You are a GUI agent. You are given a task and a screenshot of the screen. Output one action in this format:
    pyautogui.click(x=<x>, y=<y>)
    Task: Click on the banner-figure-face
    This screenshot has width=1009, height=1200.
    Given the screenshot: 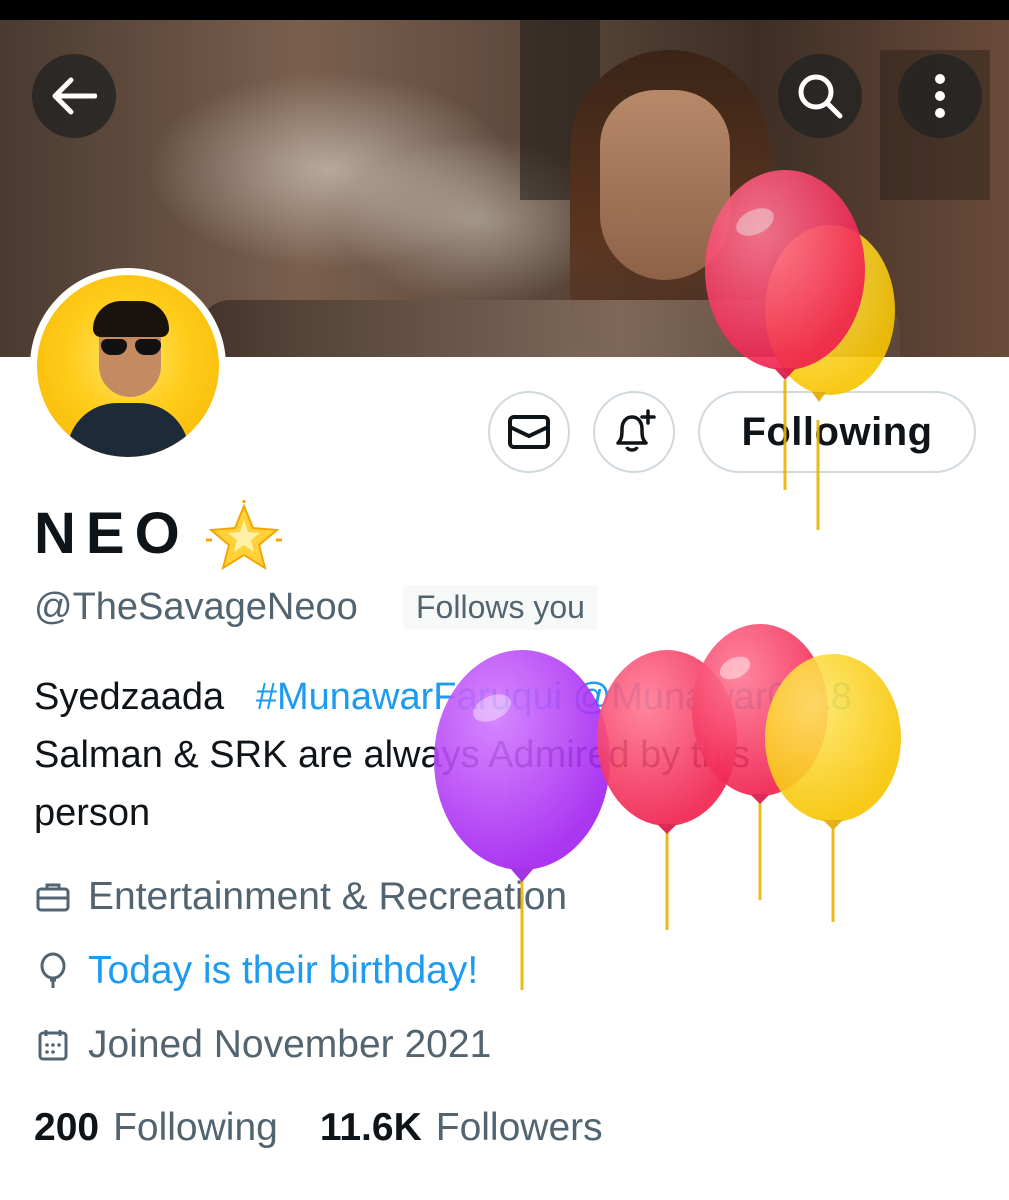 What is the action you would take?
    pyautogui.click(x=665, y=185)
    